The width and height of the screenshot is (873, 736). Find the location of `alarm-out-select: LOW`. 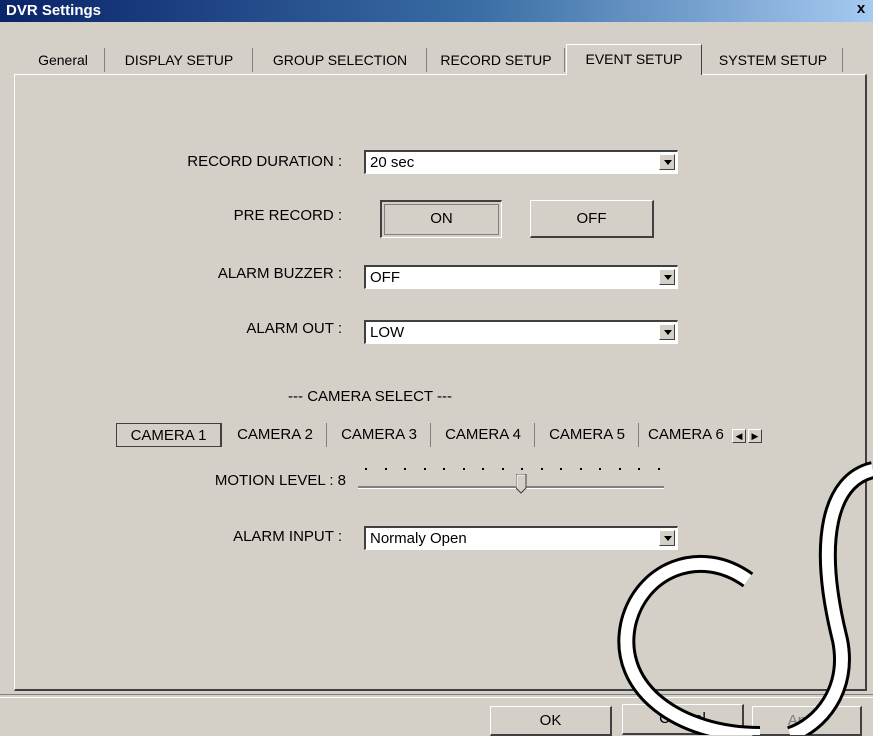

alarm-out-select: LOW is located at coordinates (521, 332).